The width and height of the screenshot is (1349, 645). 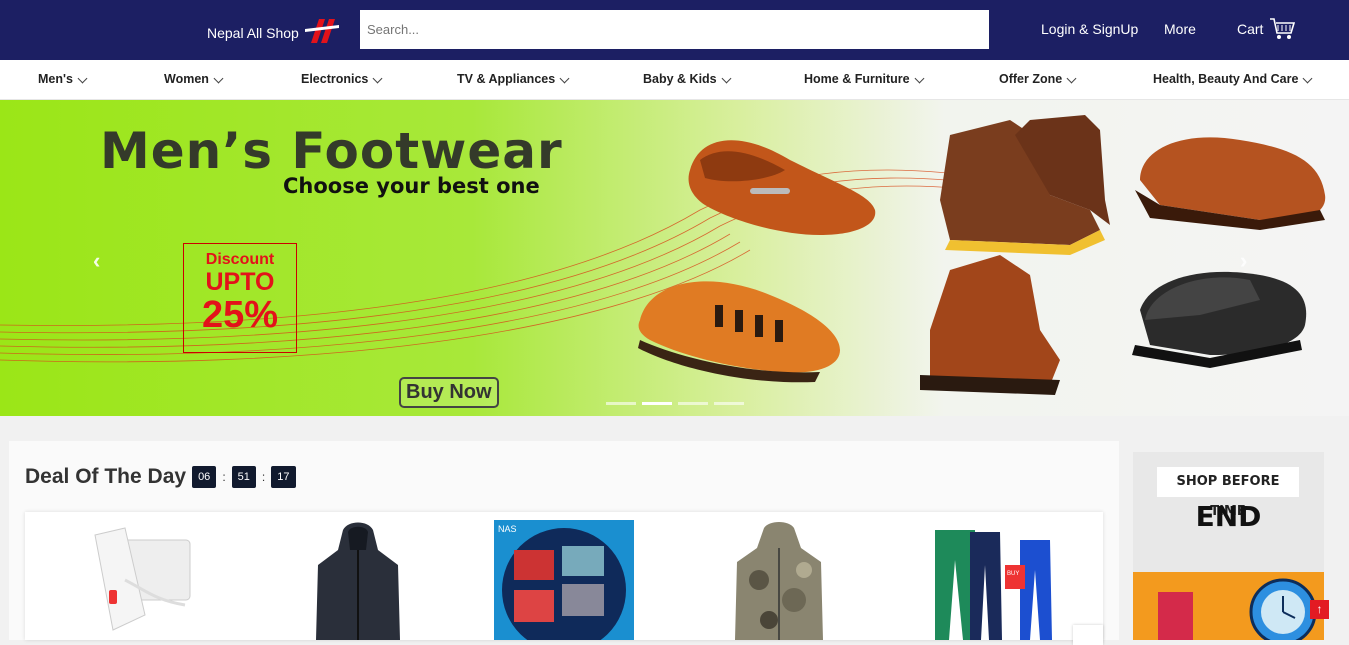 What do you see at coordinates (240, 259) in the screenshot?
I see `discount-line1: Discount` at bounding box center [240, 259].